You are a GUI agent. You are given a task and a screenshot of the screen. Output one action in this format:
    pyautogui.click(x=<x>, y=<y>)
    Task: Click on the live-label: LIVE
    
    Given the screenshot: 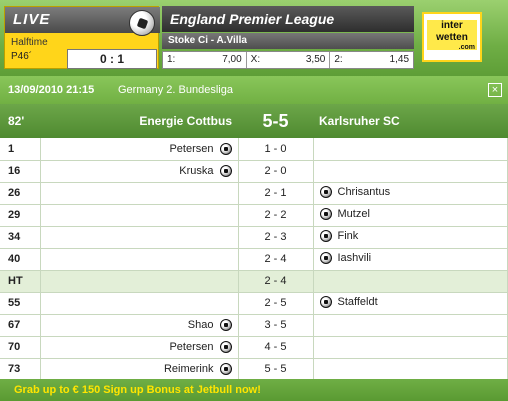 What is the action you would take?
    pyautogui.click(x=32, y=19)
    